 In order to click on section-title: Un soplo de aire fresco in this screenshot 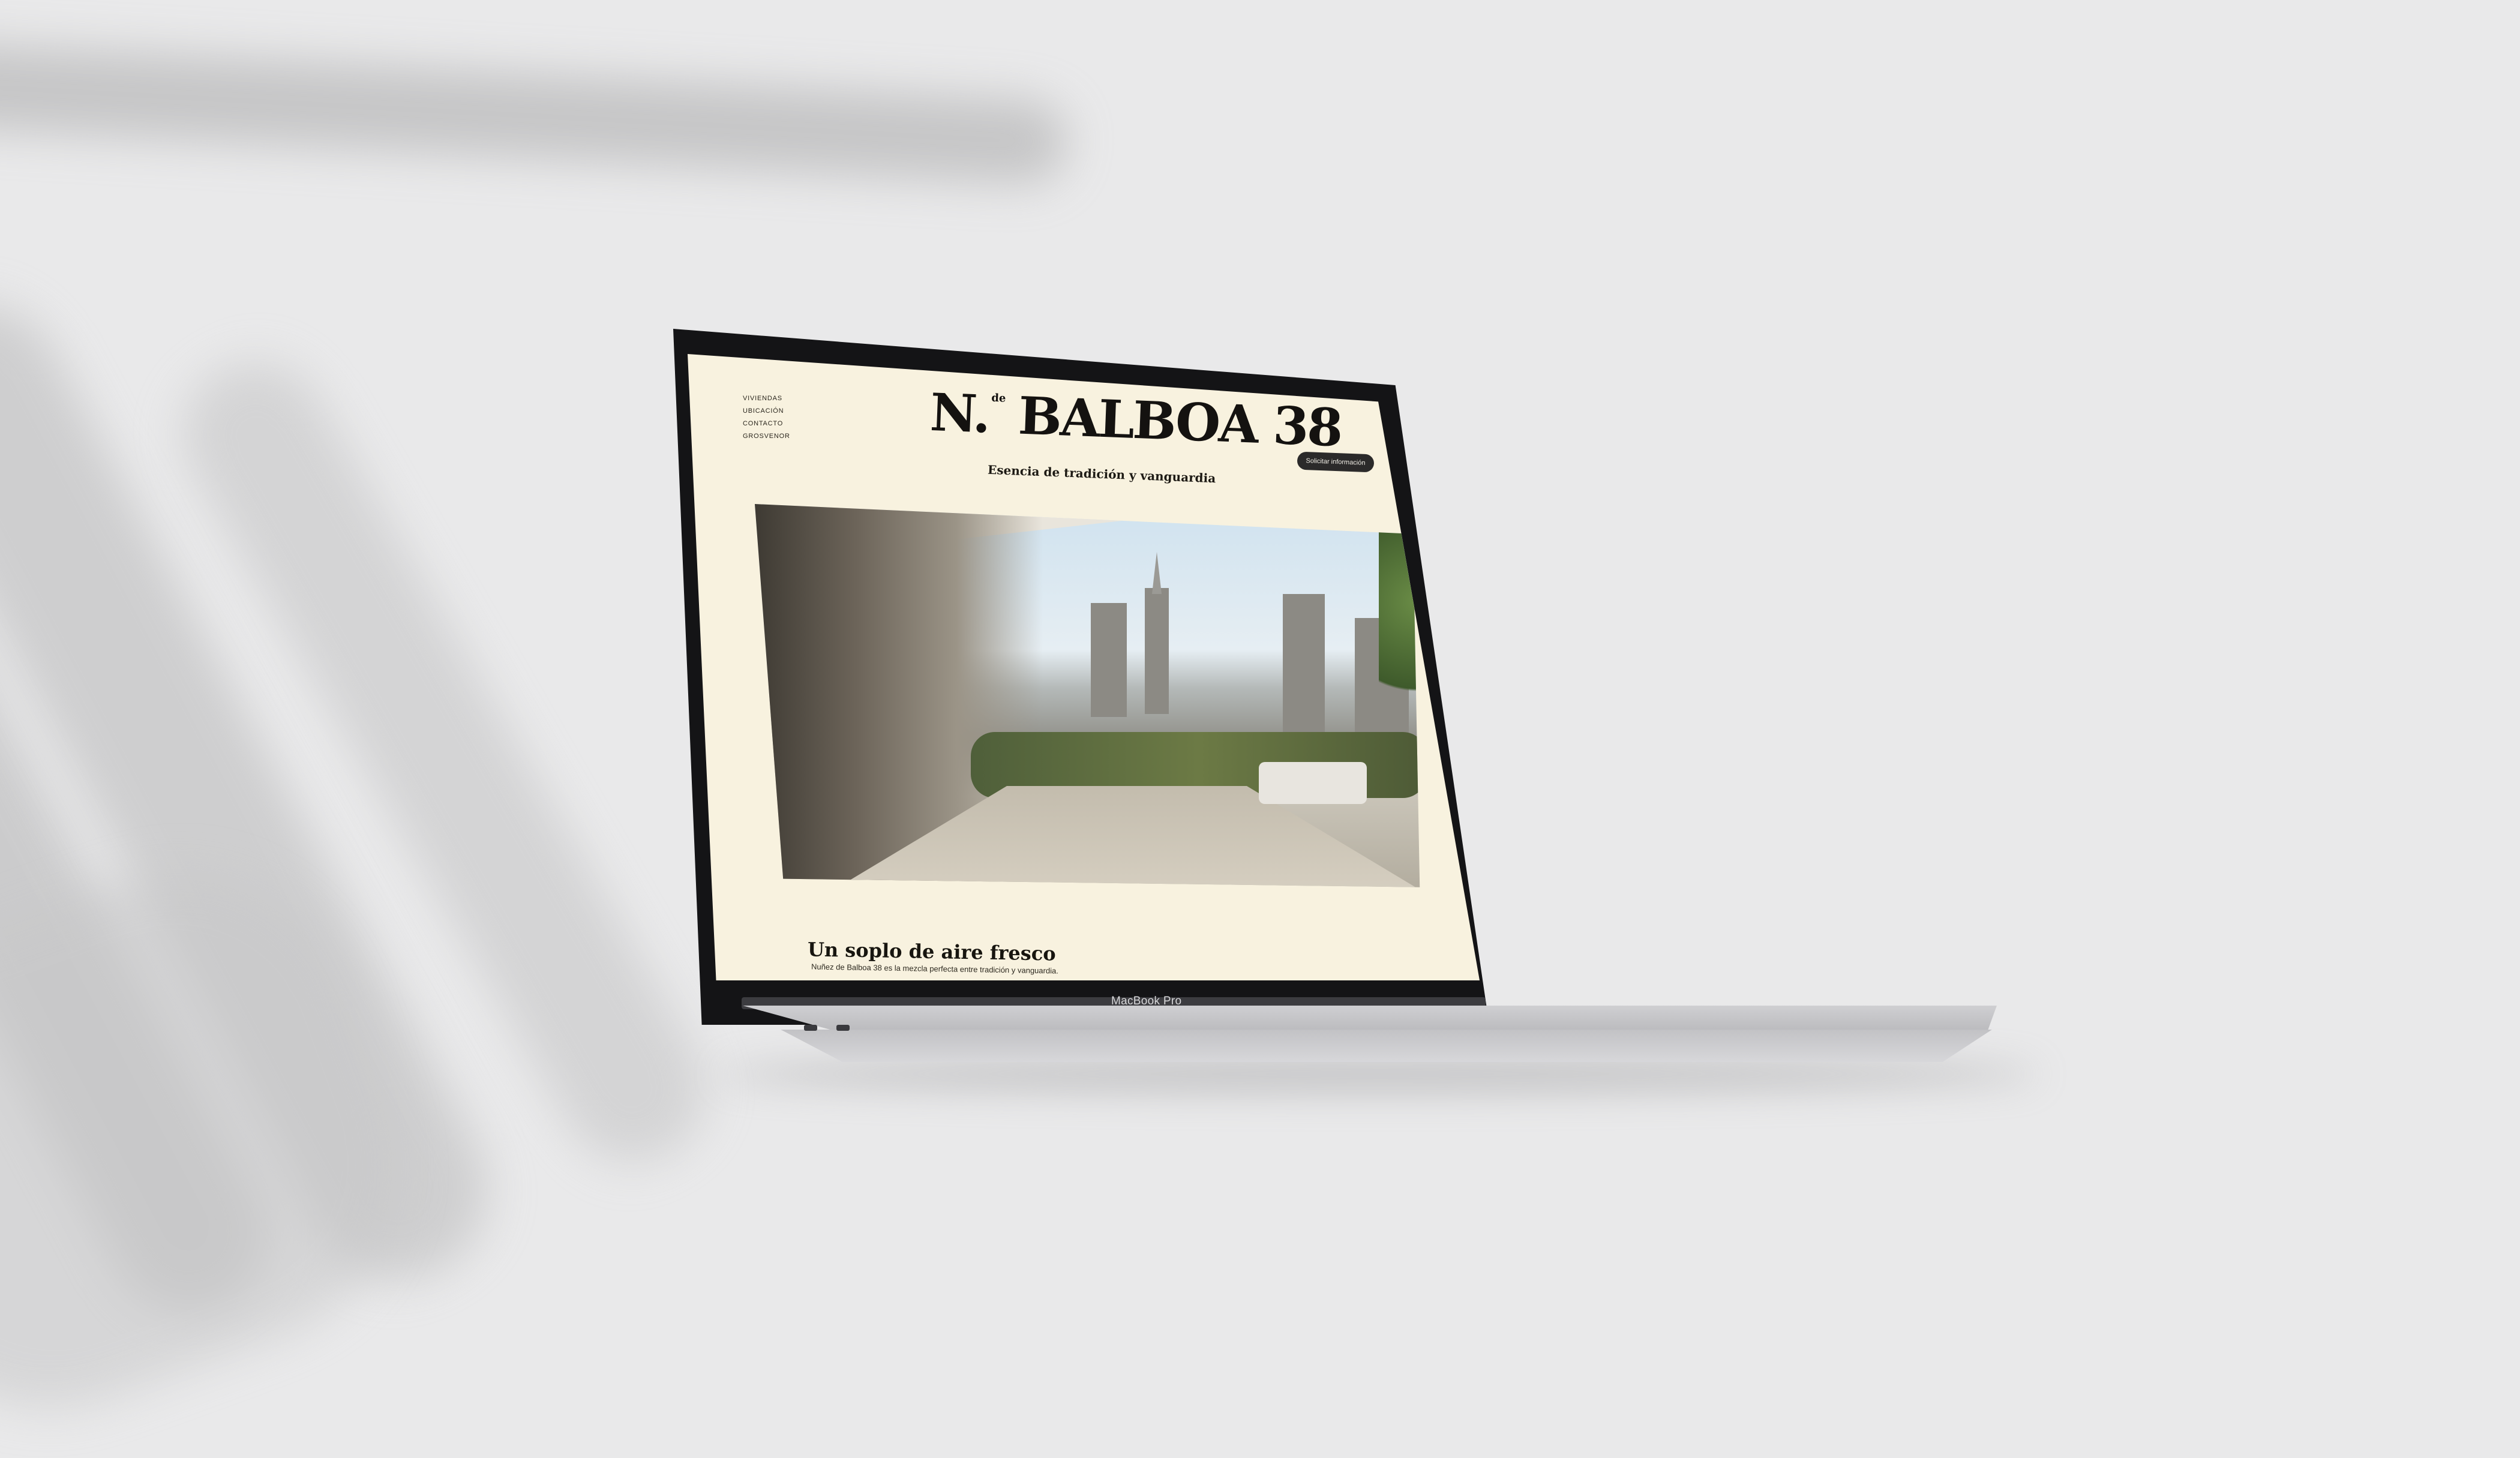, I will do `click(931, 951)`.